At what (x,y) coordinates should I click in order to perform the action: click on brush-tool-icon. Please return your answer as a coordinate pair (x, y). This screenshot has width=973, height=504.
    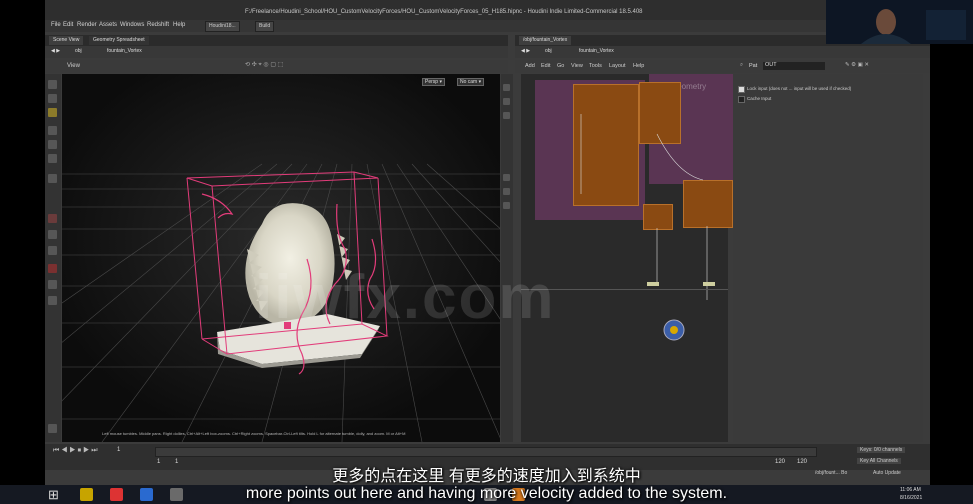
    Looking at the image, I should click on (52, 158).